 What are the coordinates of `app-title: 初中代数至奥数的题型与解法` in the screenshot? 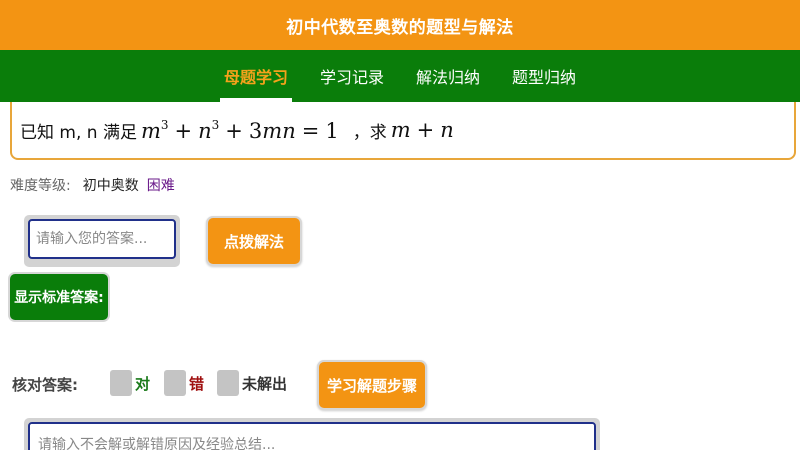 It's located at (400, 27).